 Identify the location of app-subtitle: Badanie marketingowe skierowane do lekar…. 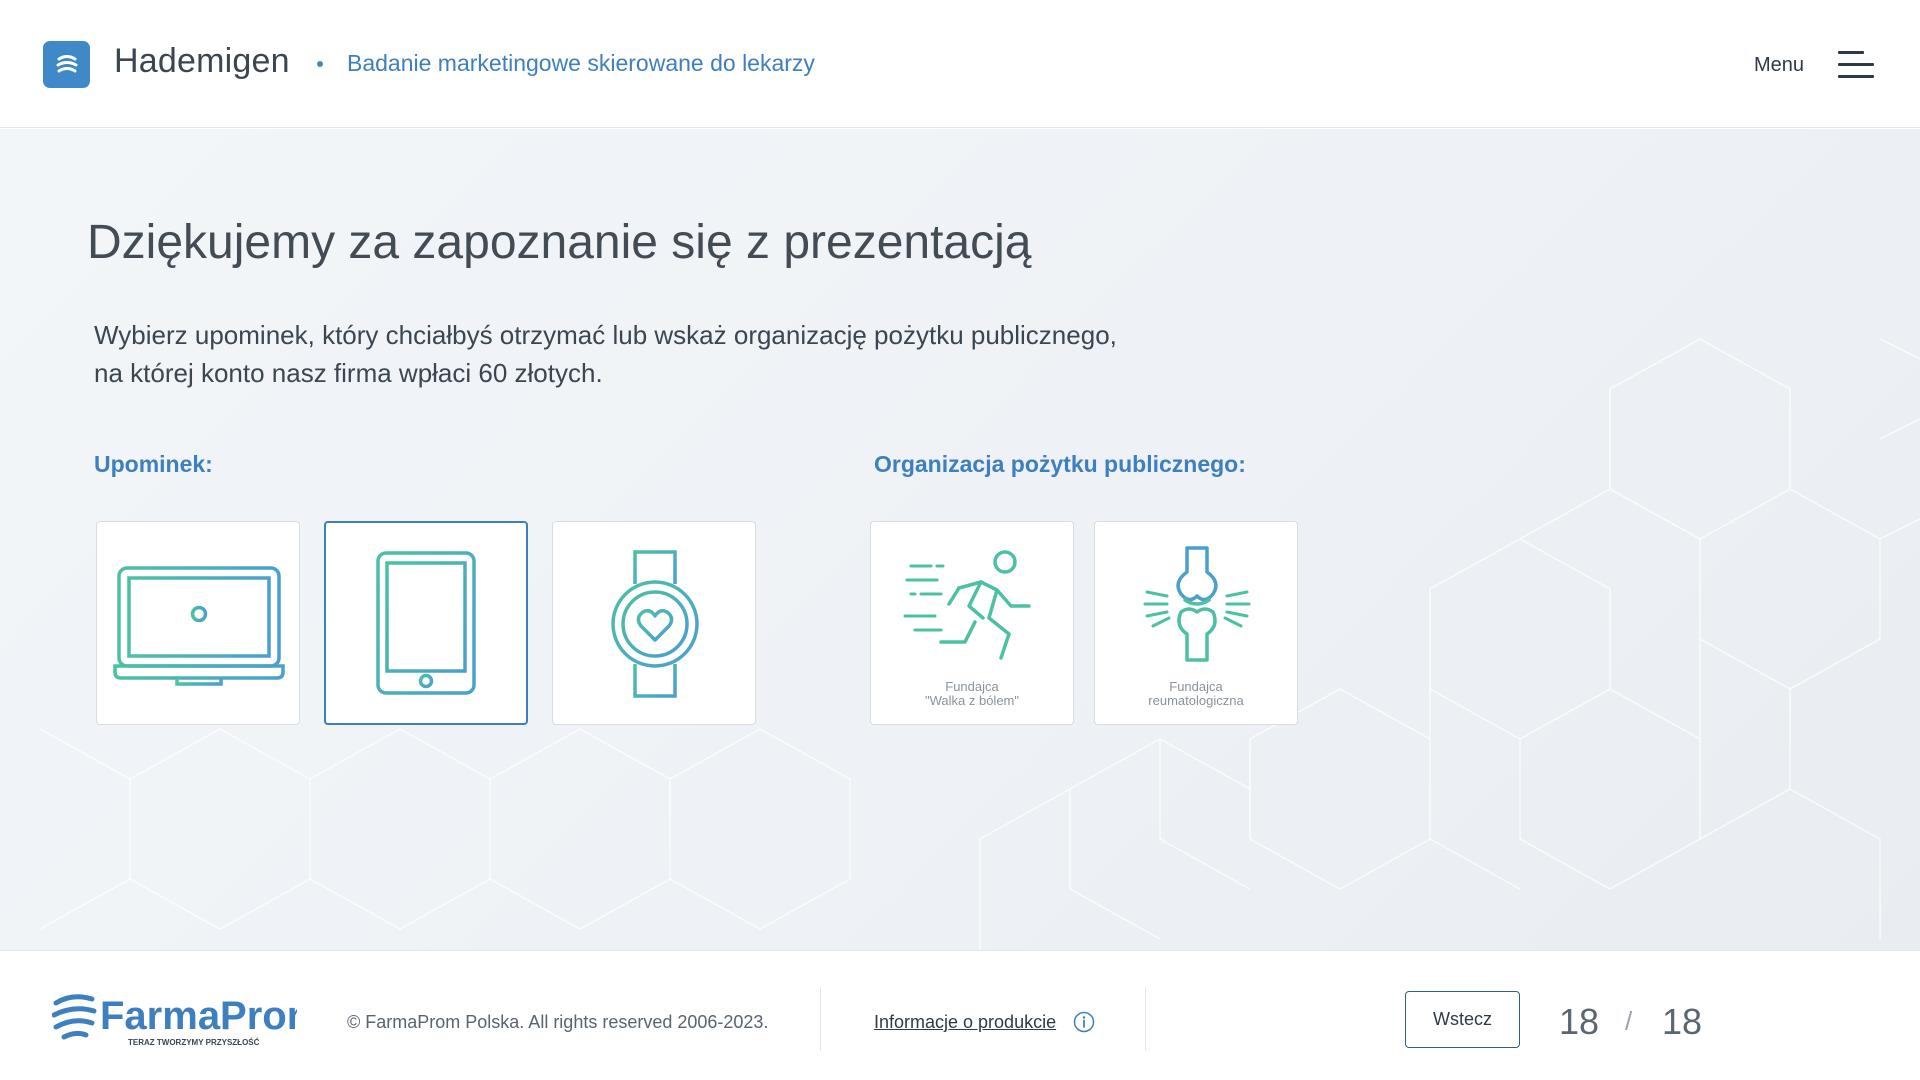
(581, 63).